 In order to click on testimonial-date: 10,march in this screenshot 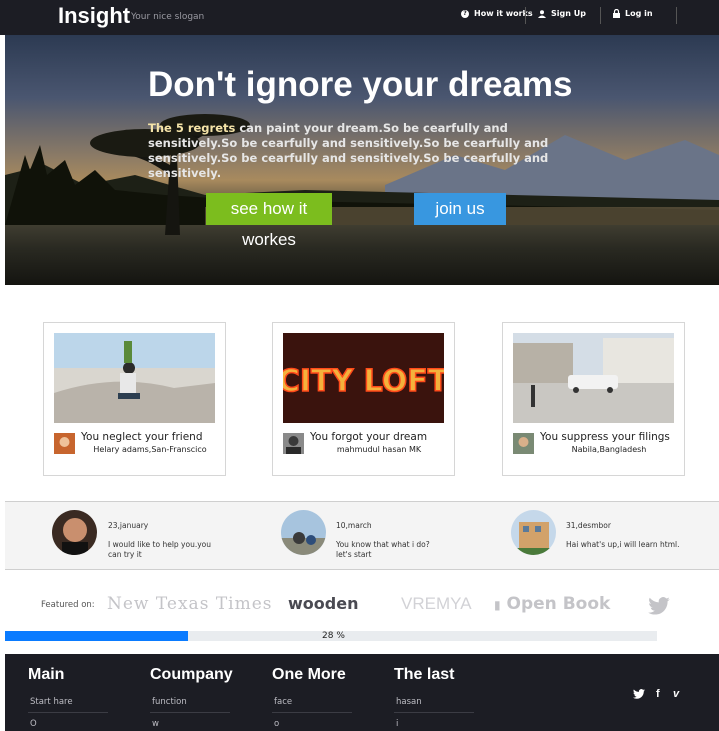, I will do `click(354, 525)`.